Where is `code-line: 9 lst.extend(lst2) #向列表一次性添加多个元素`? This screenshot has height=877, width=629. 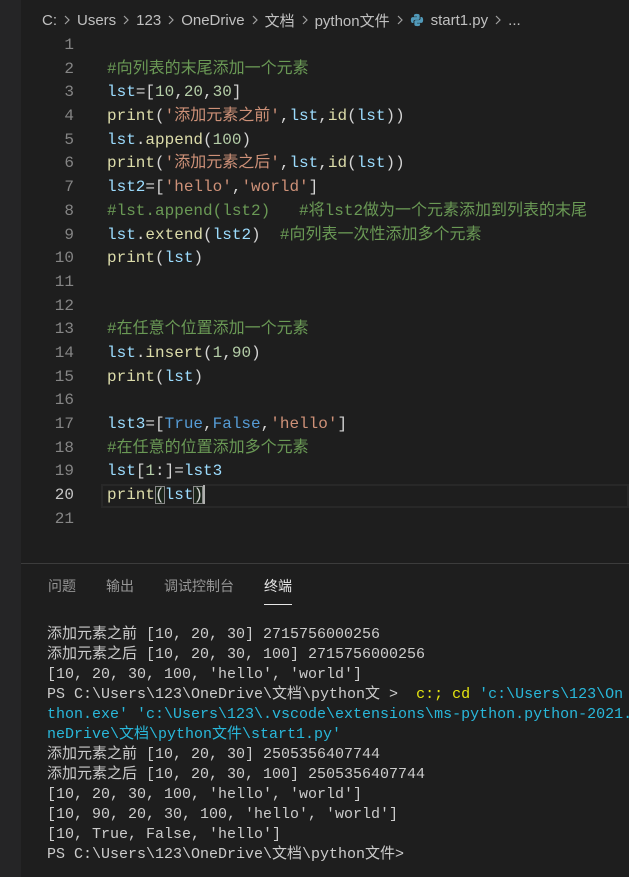 code-line: 9 lst.extend(lst2) #向列表一次性添加多个元素 is located at coordinates (325, 236).